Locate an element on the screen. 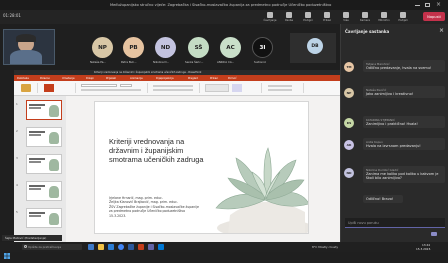 The image size is (448, 263). tab-file: Datoteka is located at coordinates (23, 78).